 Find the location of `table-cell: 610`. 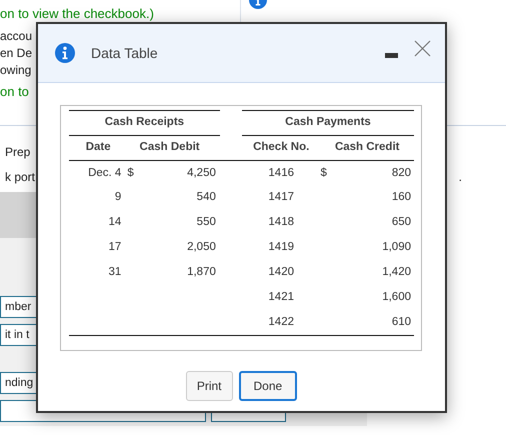

table-cell: 610 is located at coordinates (401, 322).